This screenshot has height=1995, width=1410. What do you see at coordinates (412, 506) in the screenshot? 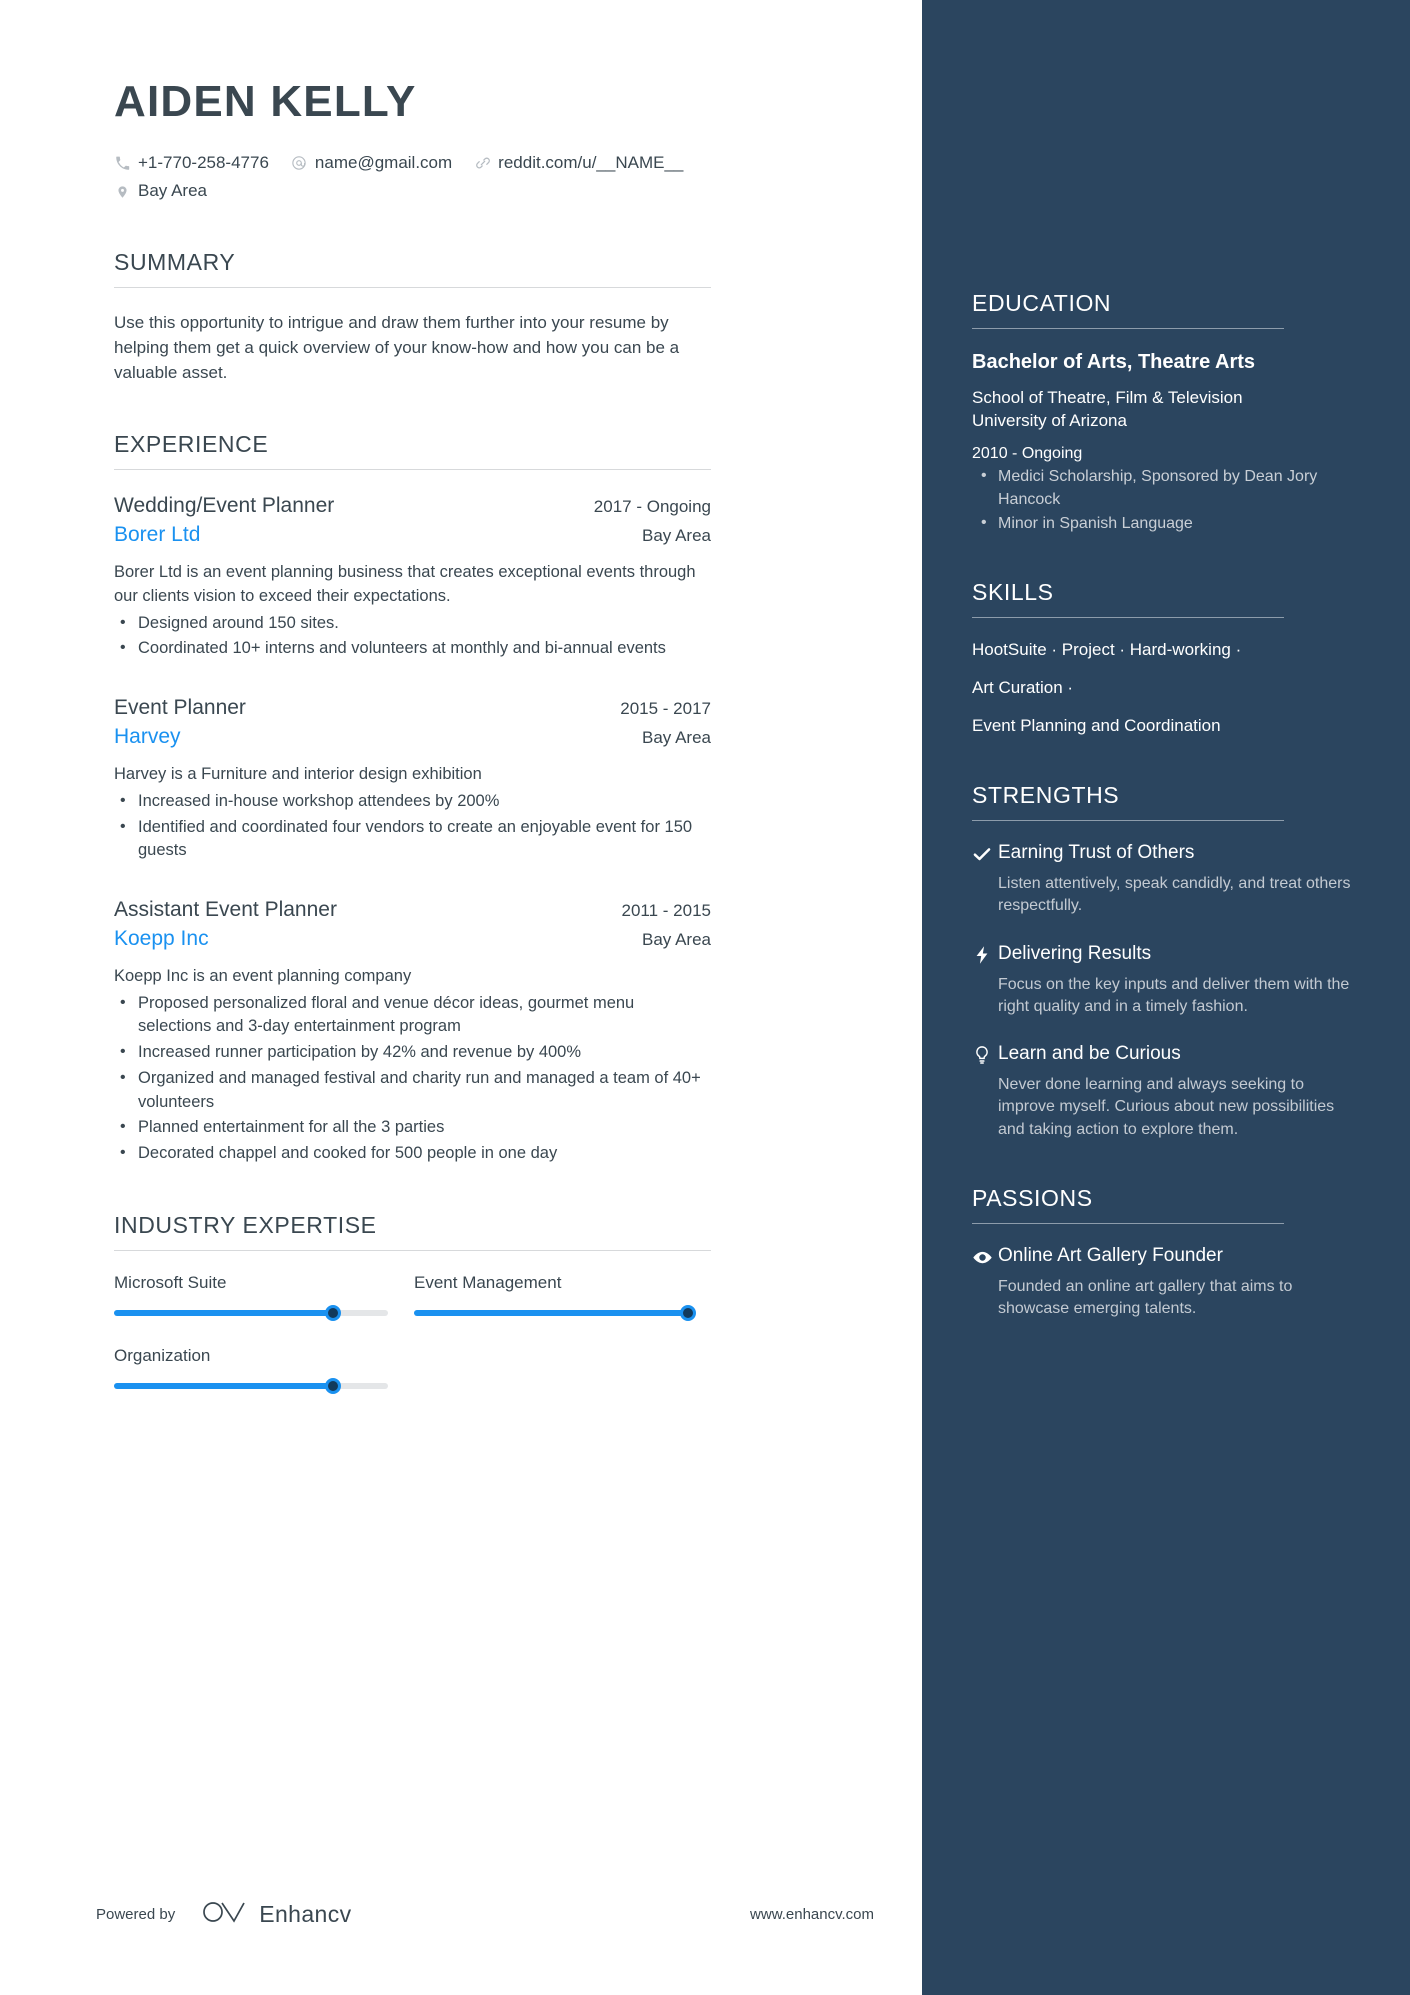
I see `job-title-row: Wedding/Event Planner 2017 - Ongoing` at bounding box center [412, 506].